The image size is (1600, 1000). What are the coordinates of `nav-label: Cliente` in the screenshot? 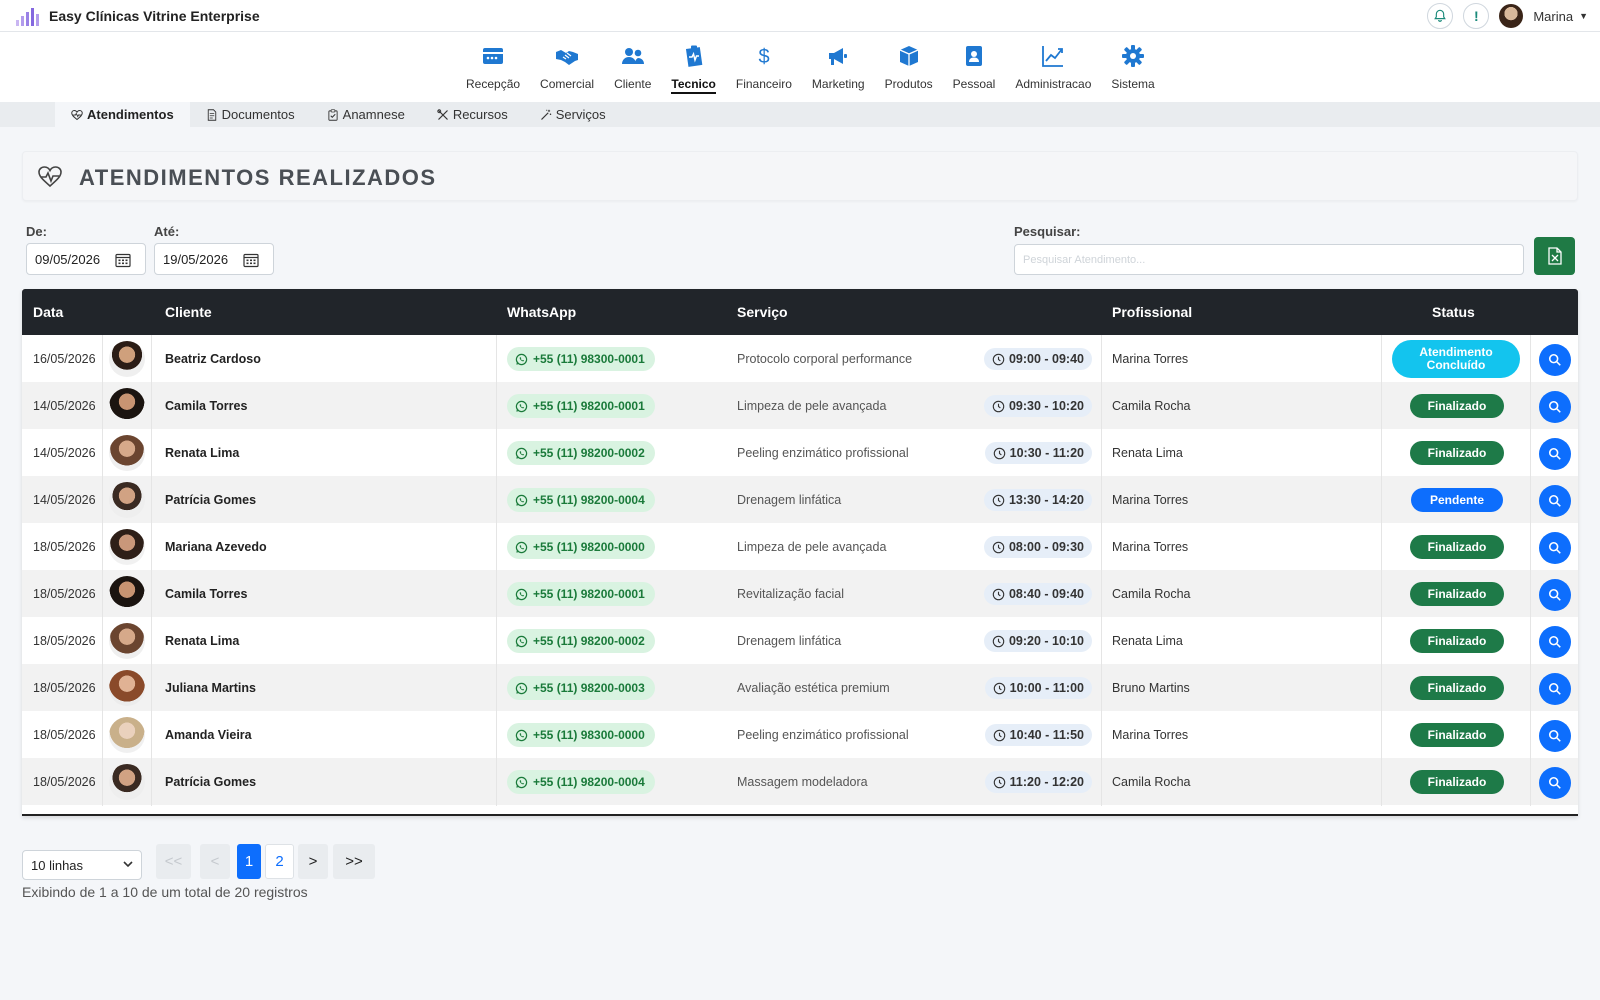 It's located at (633, 84).